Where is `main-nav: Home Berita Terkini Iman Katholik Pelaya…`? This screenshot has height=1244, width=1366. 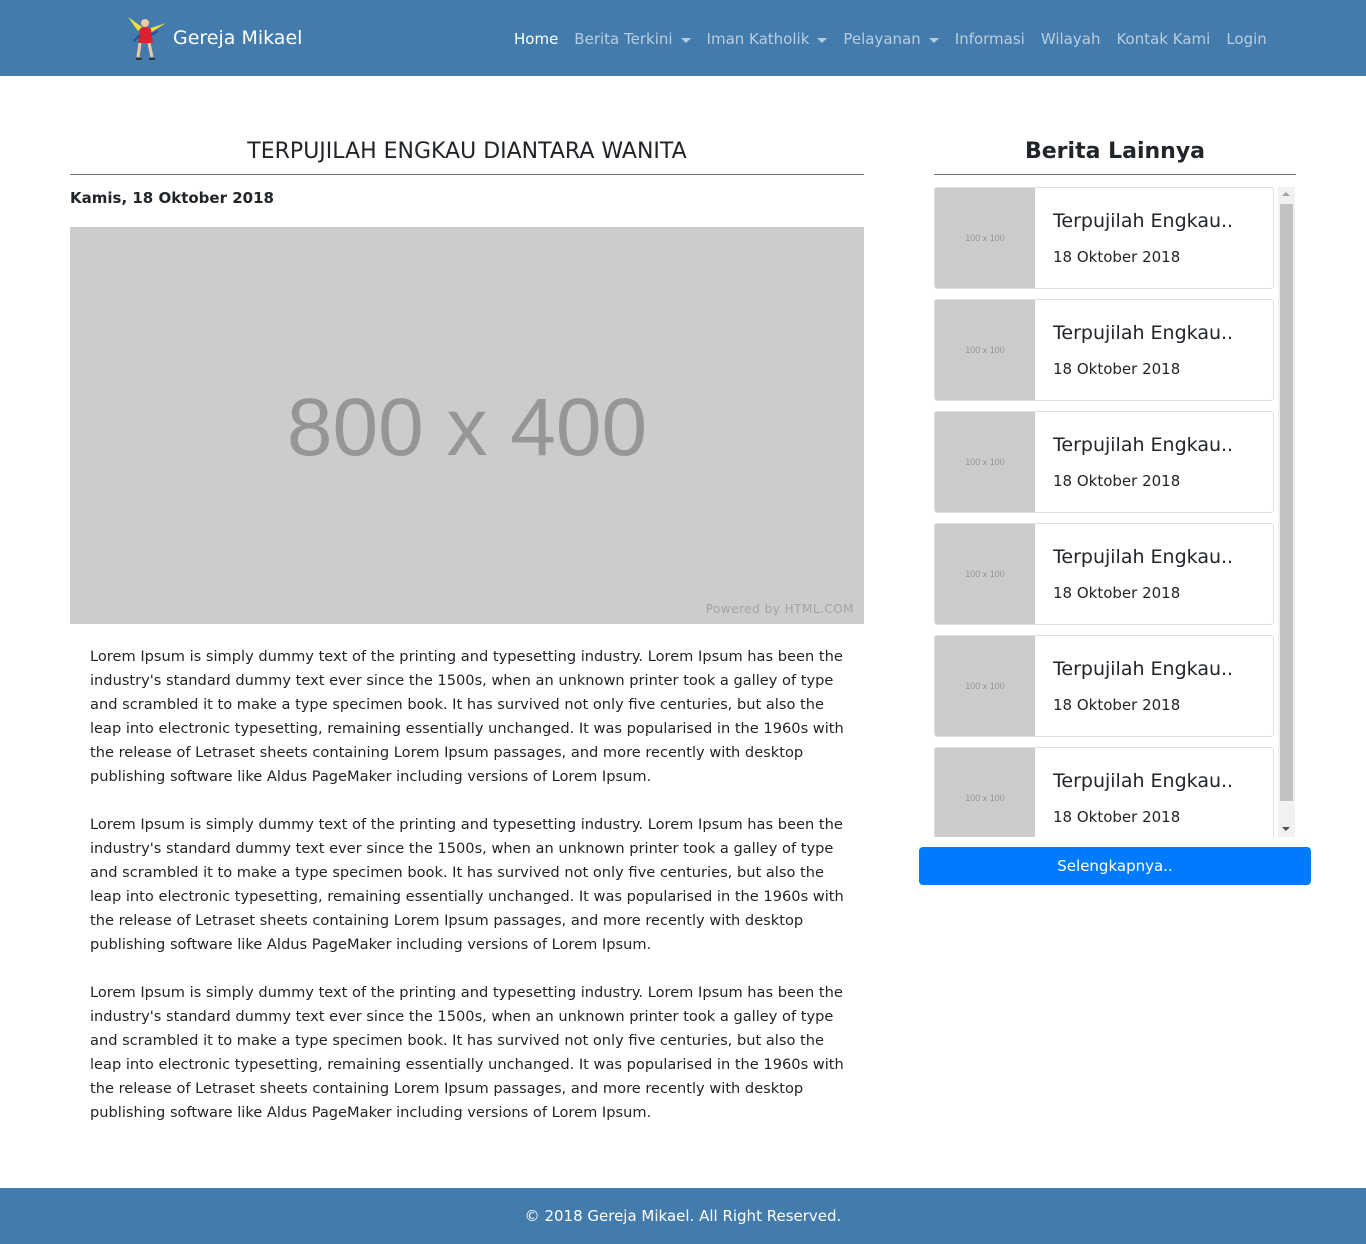
main-nav: Home Berita Terkini Iman Katholik Pelaya… is located at coordinates (890, 39).